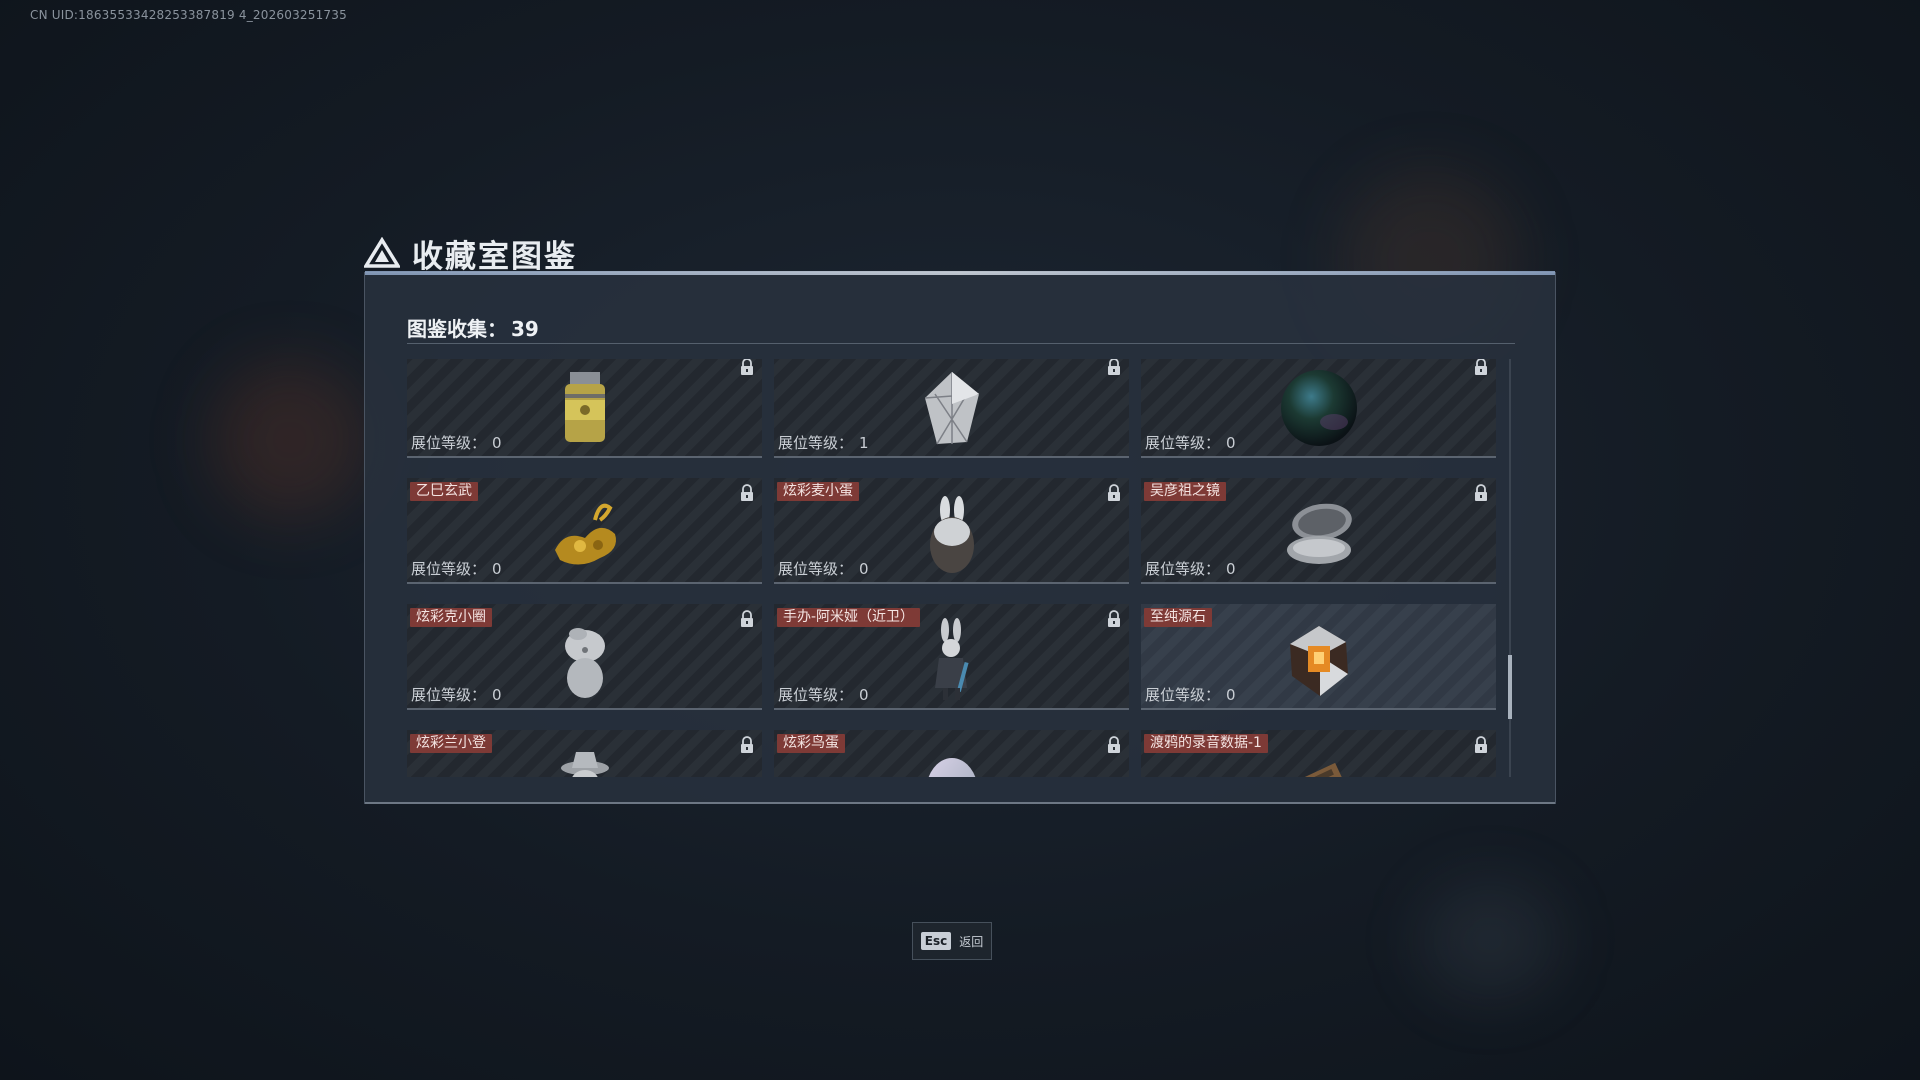  Describe the element at coordinates (1185, 491) in the screenshot. I see `item-name-tag: 吴彦祖之镜` at that location.